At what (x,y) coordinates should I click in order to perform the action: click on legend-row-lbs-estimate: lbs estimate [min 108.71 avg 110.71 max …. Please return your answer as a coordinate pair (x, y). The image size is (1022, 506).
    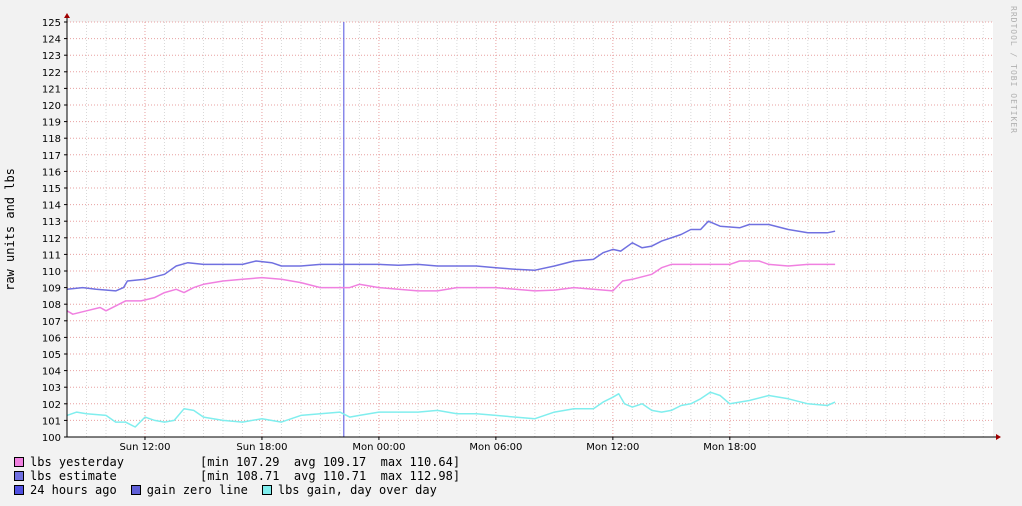
    Looking at the image, I should click on (237, 476).